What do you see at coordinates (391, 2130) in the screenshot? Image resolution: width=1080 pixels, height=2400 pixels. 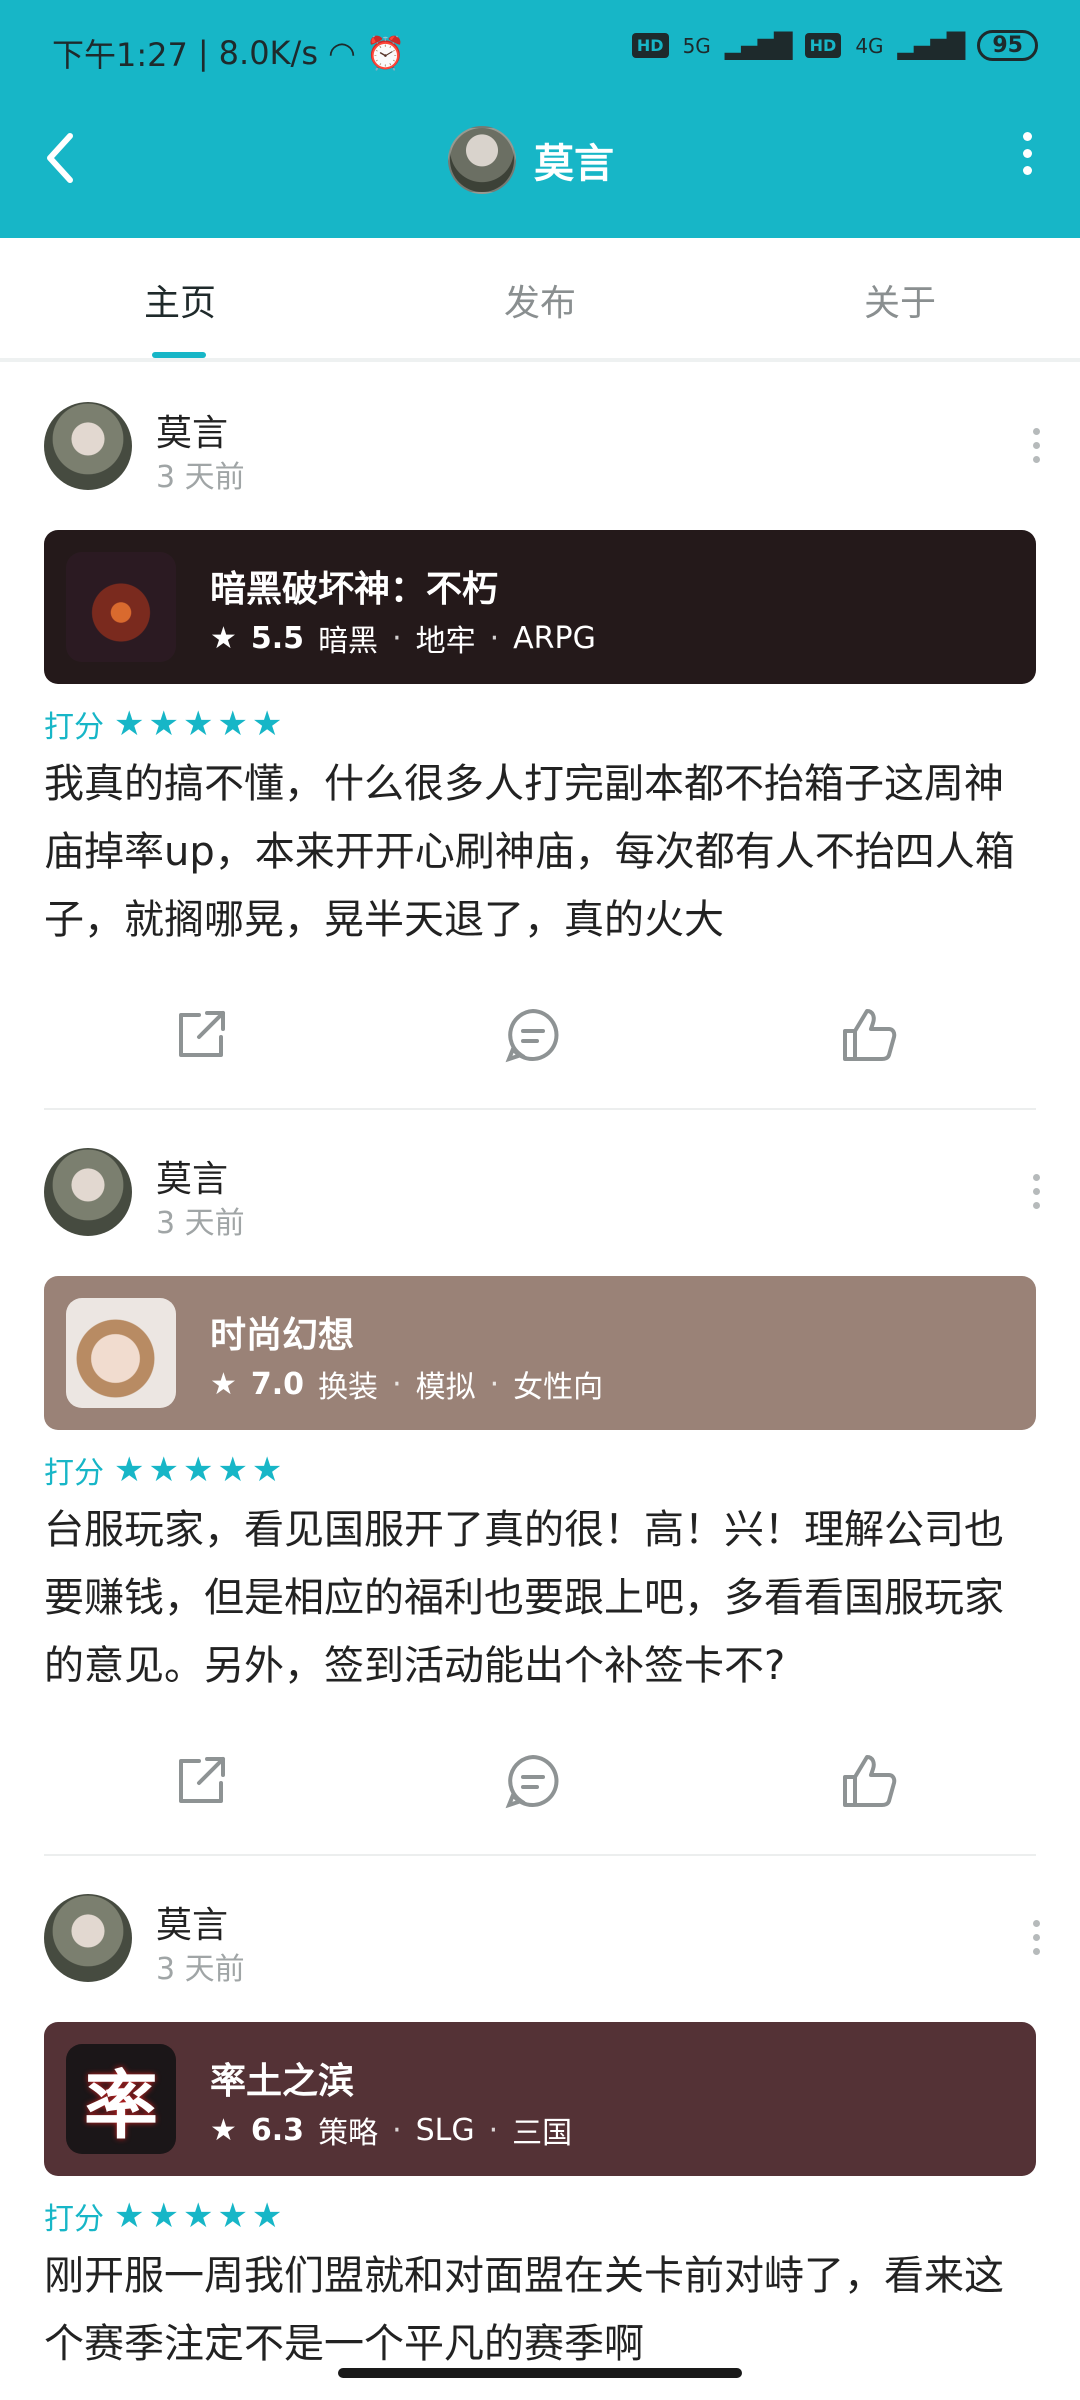 I see `game-meta: ★ 6.3 策略 · SLG · 三国` at bounding box center [391, 2130].